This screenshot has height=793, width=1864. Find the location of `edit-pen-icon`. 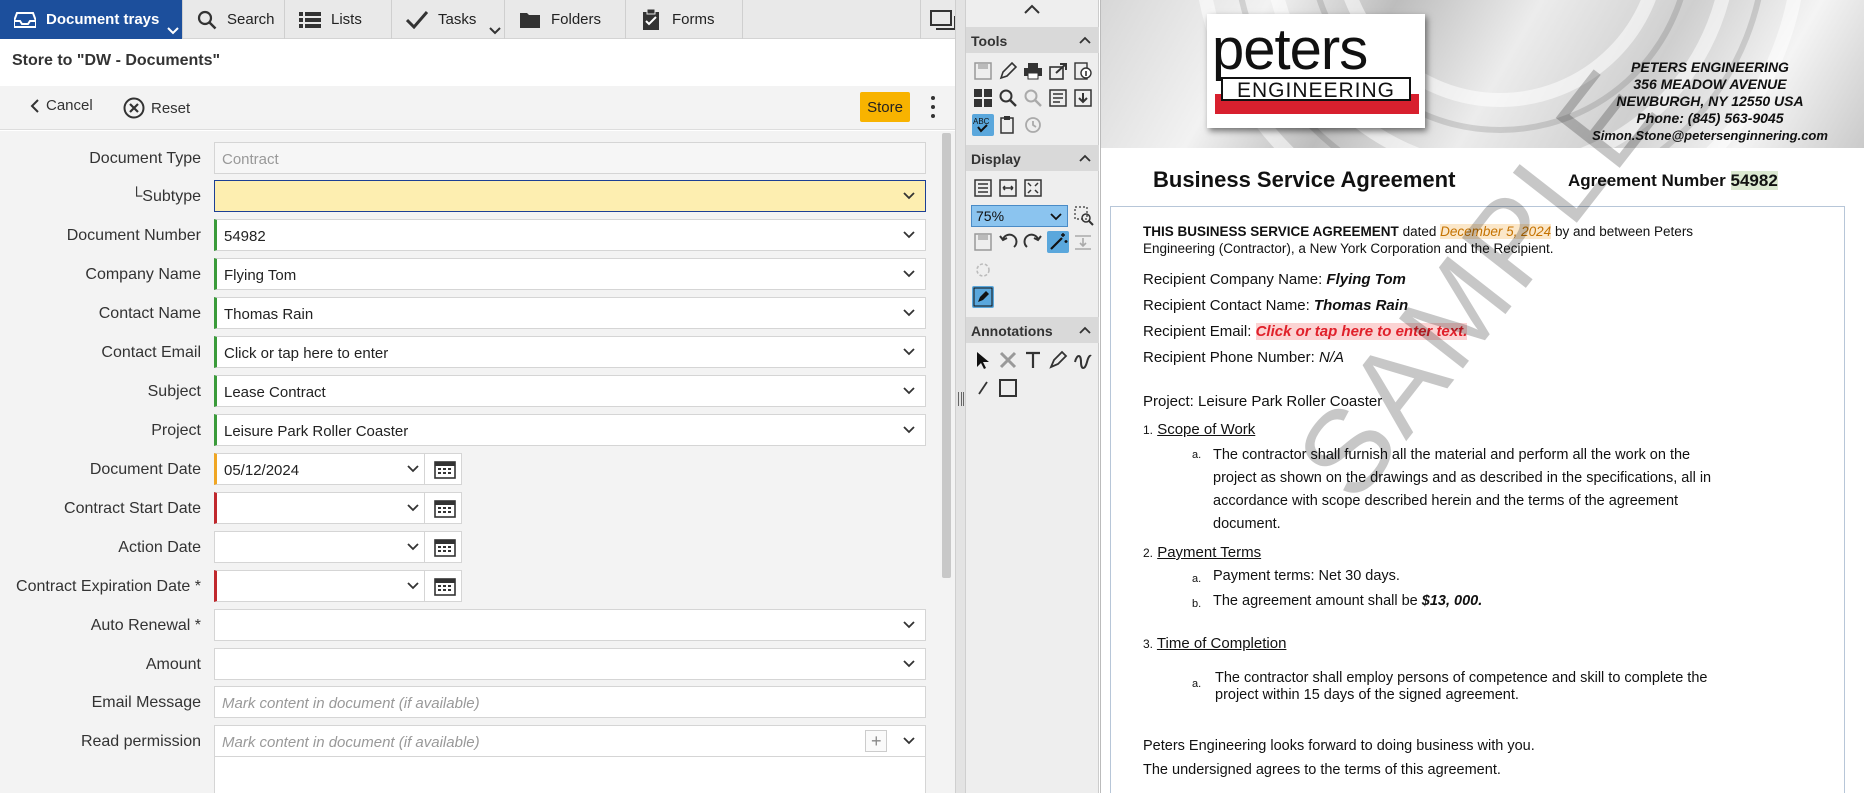

edit-pen-icon is located at coordinates (983, 297).